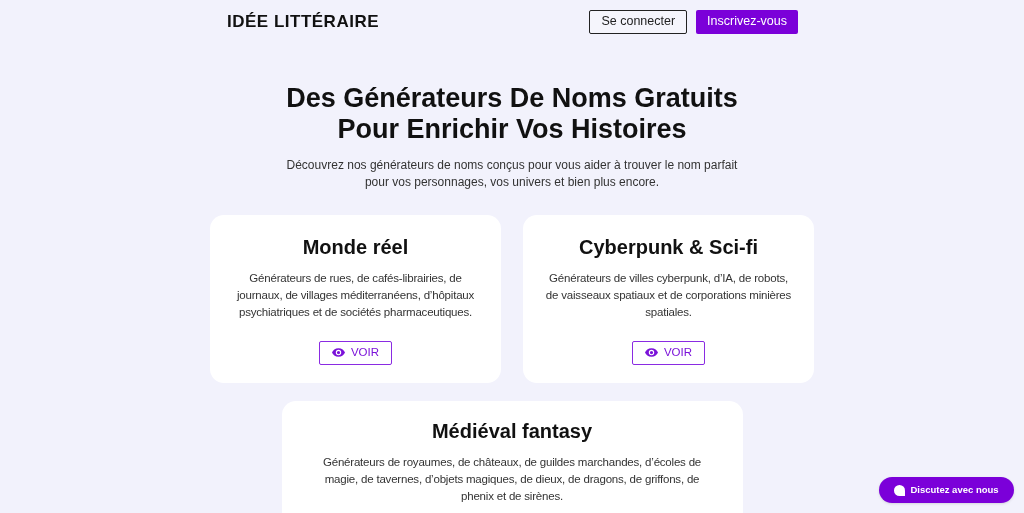 The height and width of the screenshot is (513, 1024). I want to click on chat-bubble-icon, so click(900, 490).